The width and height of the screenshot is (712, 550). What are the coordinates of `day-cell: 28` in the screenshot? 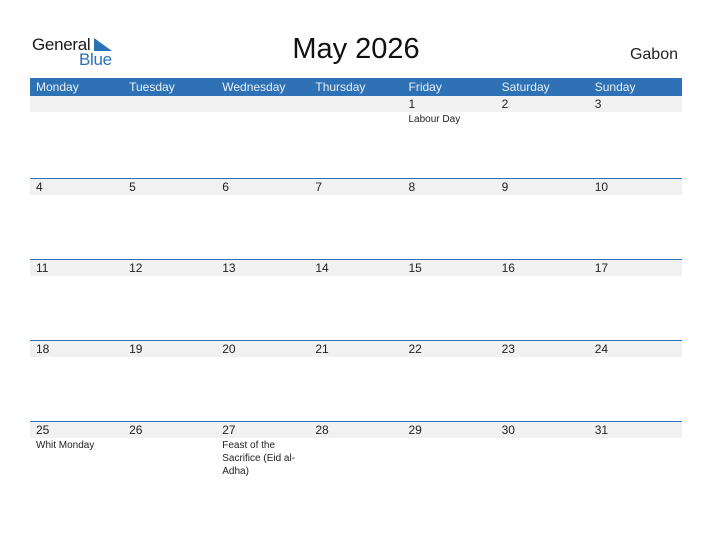 It's located at (355, 450).